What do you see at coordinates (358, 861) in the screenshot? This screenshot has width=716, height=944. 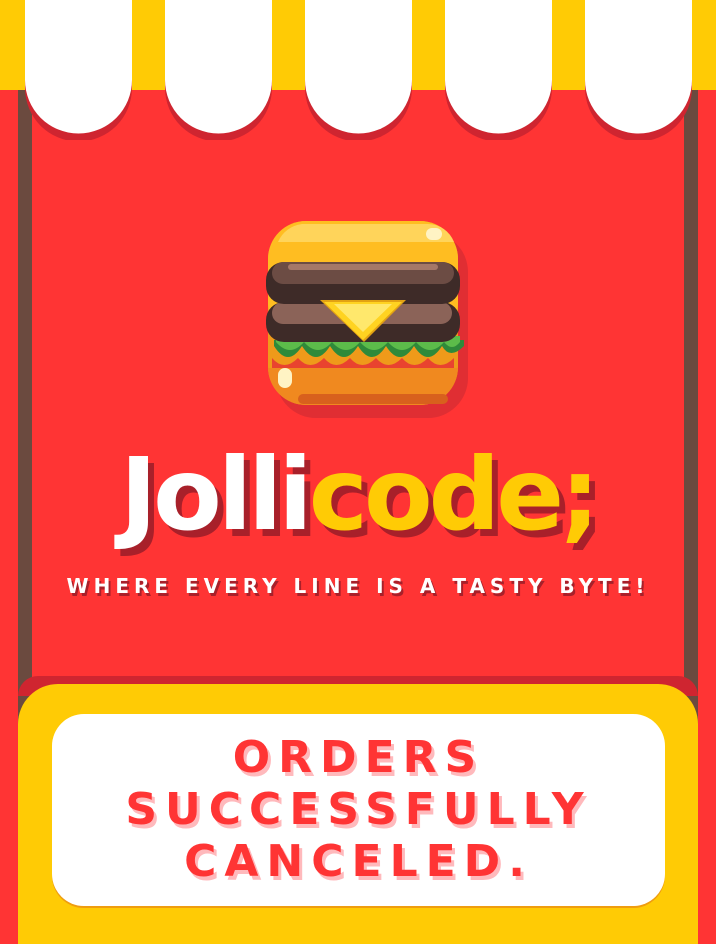 I see `status-line-3: CANCELED.` at bounding box center [358, 861].